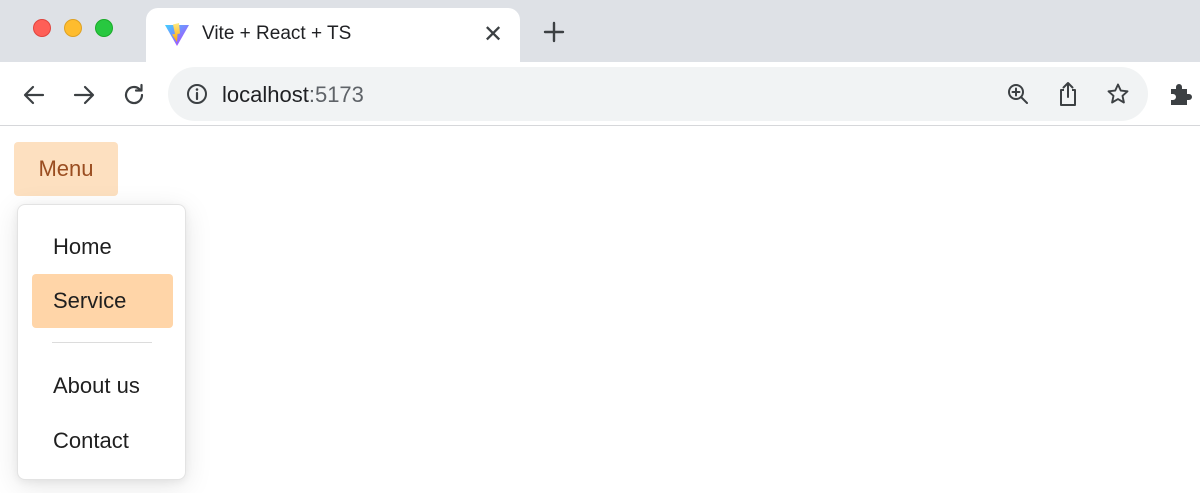 This screenshot has width=1200, height=493. I want to click on share-button, so click(1068, 94).